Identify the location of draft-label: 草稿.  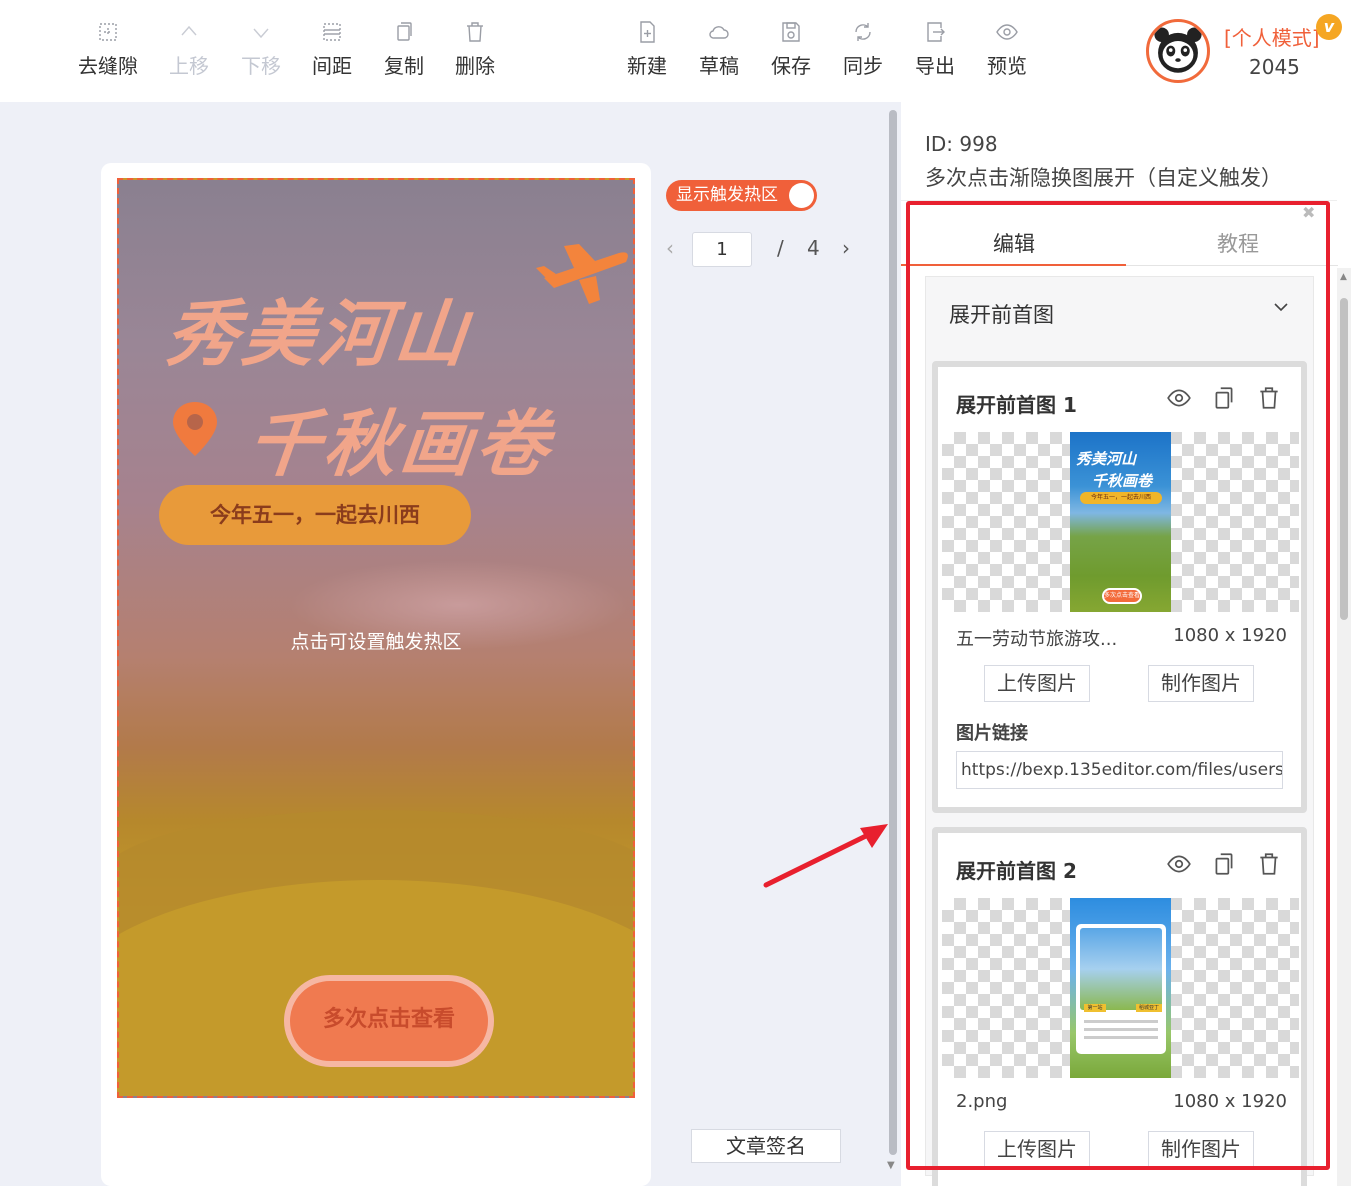
(719, 66).